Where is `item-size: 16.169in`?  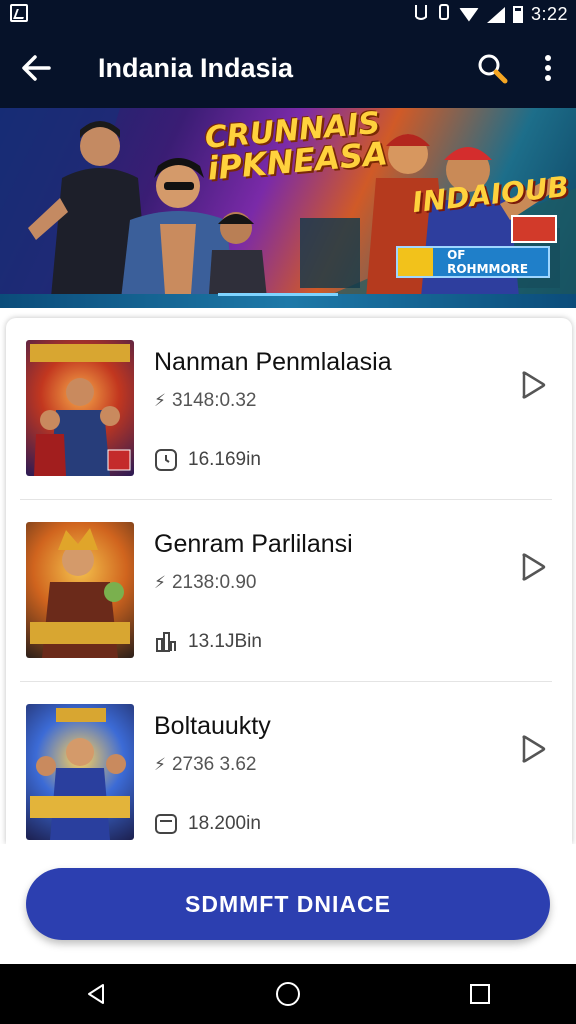
item-size: 16.169in is located at coordinates (207, 460).